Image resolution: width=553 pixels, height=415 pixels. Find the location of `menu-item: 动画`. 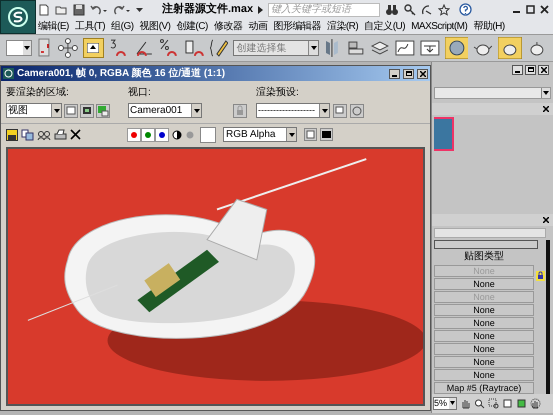

menu-item: 动画 is located at coordinates (258, 26).